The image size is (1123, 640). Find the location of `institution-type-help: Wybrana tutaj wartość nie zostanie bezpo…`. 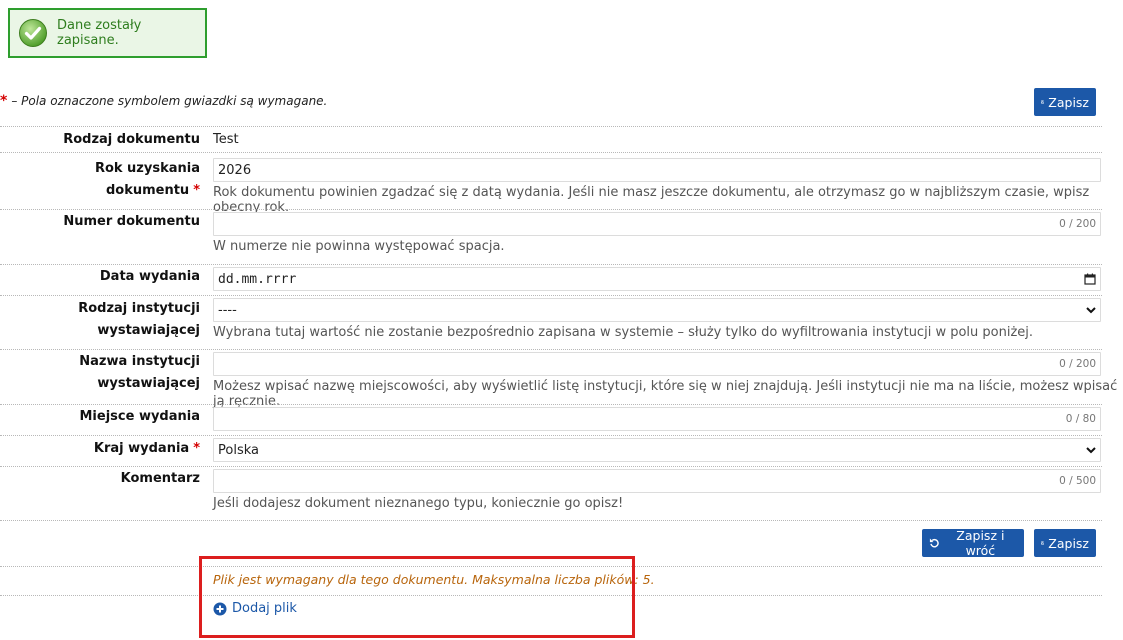

institution-type-help: Wybrana tutaj wartość nie zostanie bezpo… is located at coordinates (623, 332).